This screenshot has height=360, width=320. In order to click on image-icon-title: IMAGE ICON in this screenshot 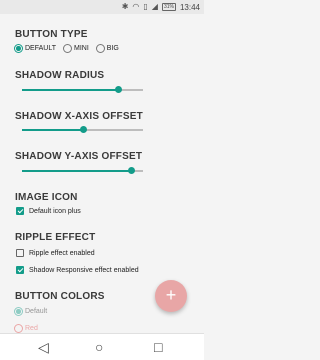, I will do `click(46, 197)`.